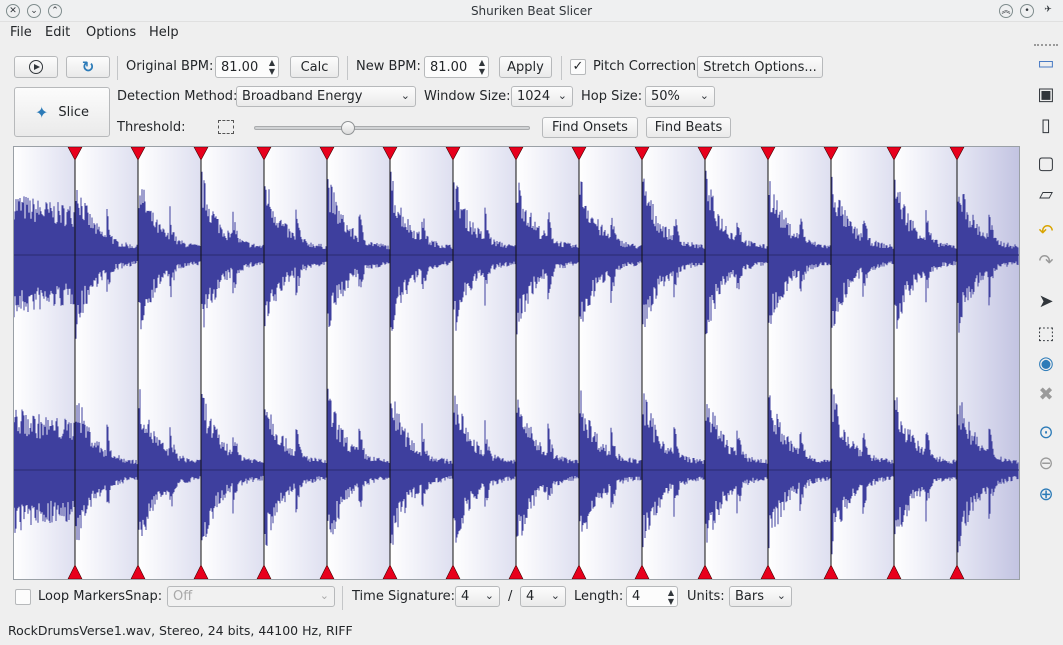 The image size is (1063, 645). I want to click on threshold-slider-handle, so click(348, 128).